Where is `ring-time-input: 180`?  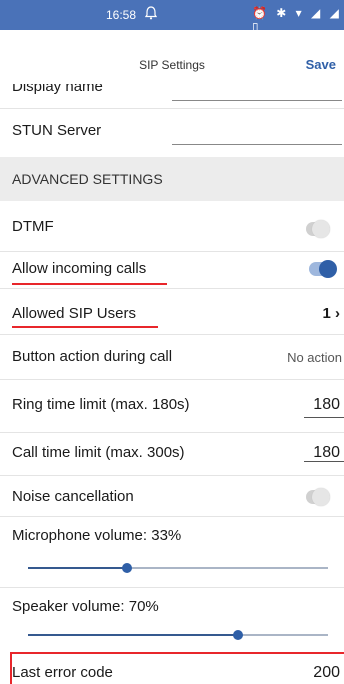 ring-time-input: 180 is located at coordinates (326, 405).